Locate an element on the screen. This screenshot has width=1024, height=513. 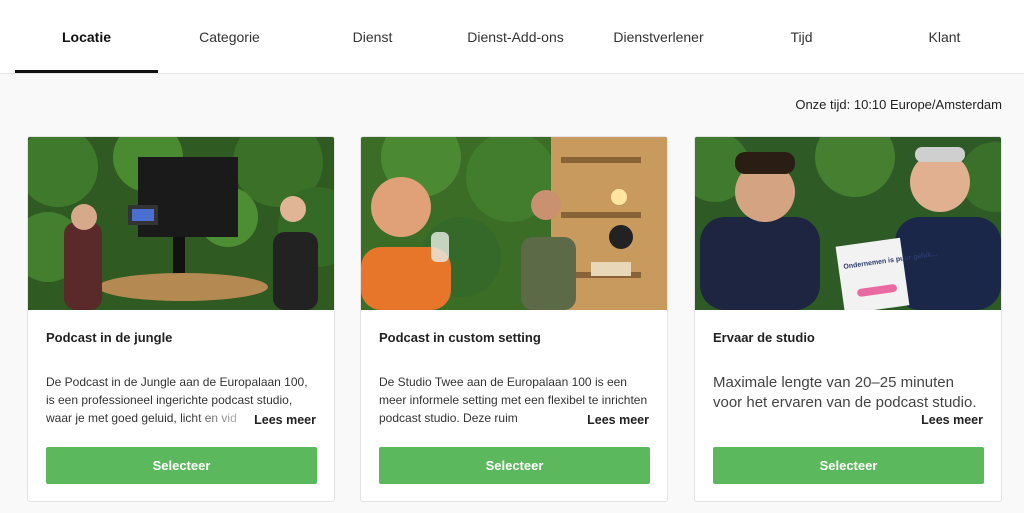
tab-locatie: Locatie is located at coordinates (86, 37).